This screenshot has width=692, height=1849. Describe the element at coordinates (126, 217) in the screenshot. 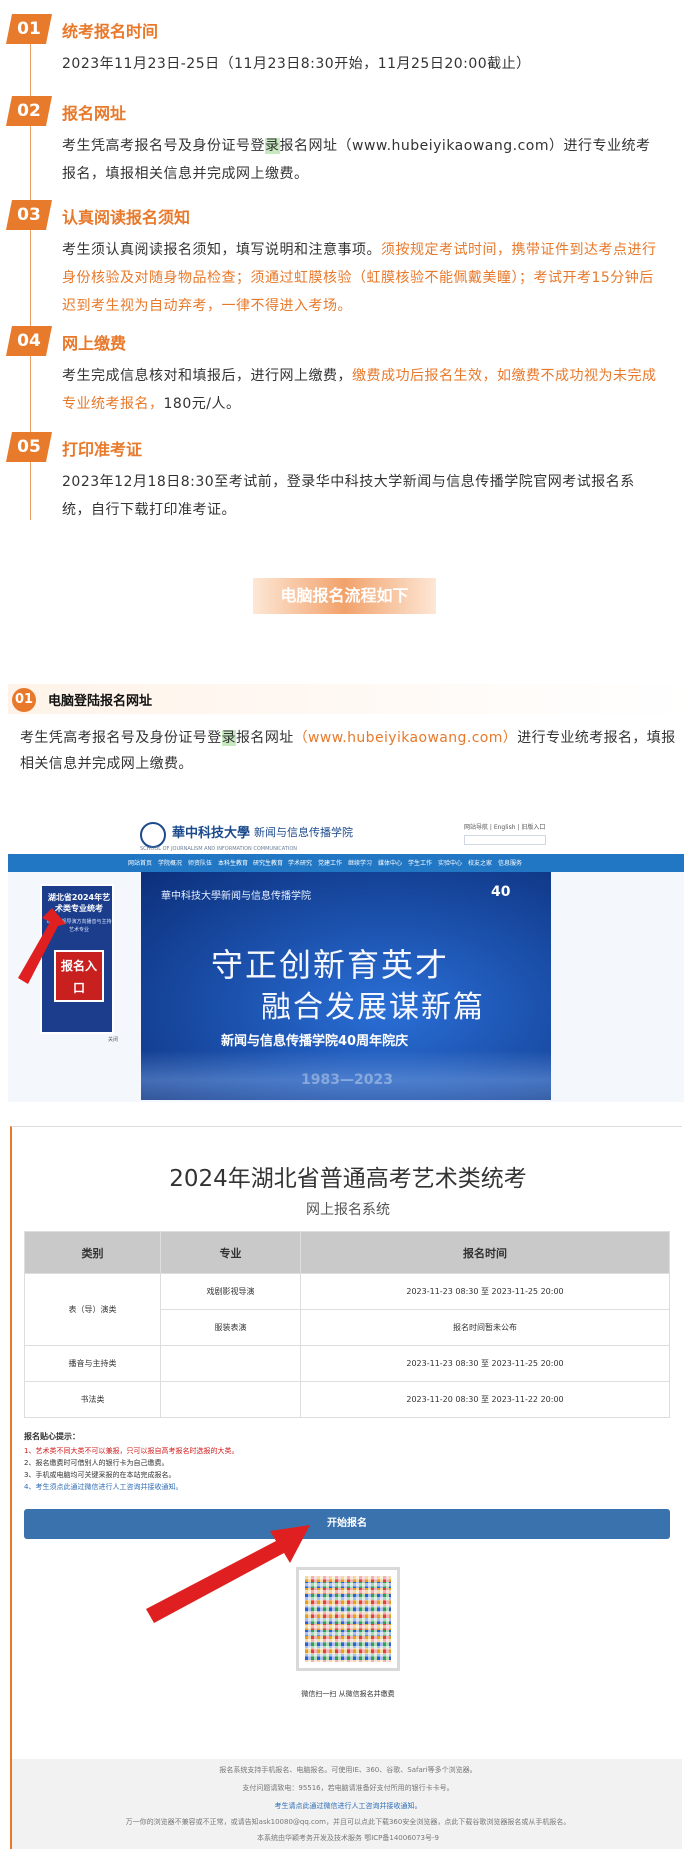

I see `step-title: 认真阅读报名须知` at that location.